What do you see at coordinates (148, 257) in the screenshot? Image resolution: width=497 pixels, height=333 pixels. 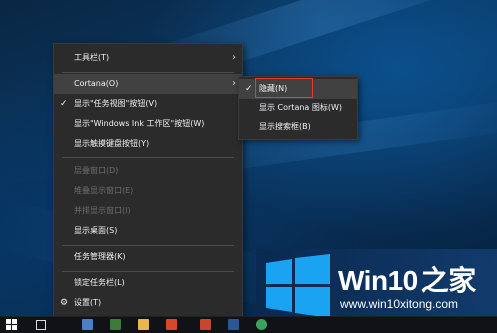 I see `menu-item-task-manager: 任务管理器(K)` at bounding box center [148, 257].